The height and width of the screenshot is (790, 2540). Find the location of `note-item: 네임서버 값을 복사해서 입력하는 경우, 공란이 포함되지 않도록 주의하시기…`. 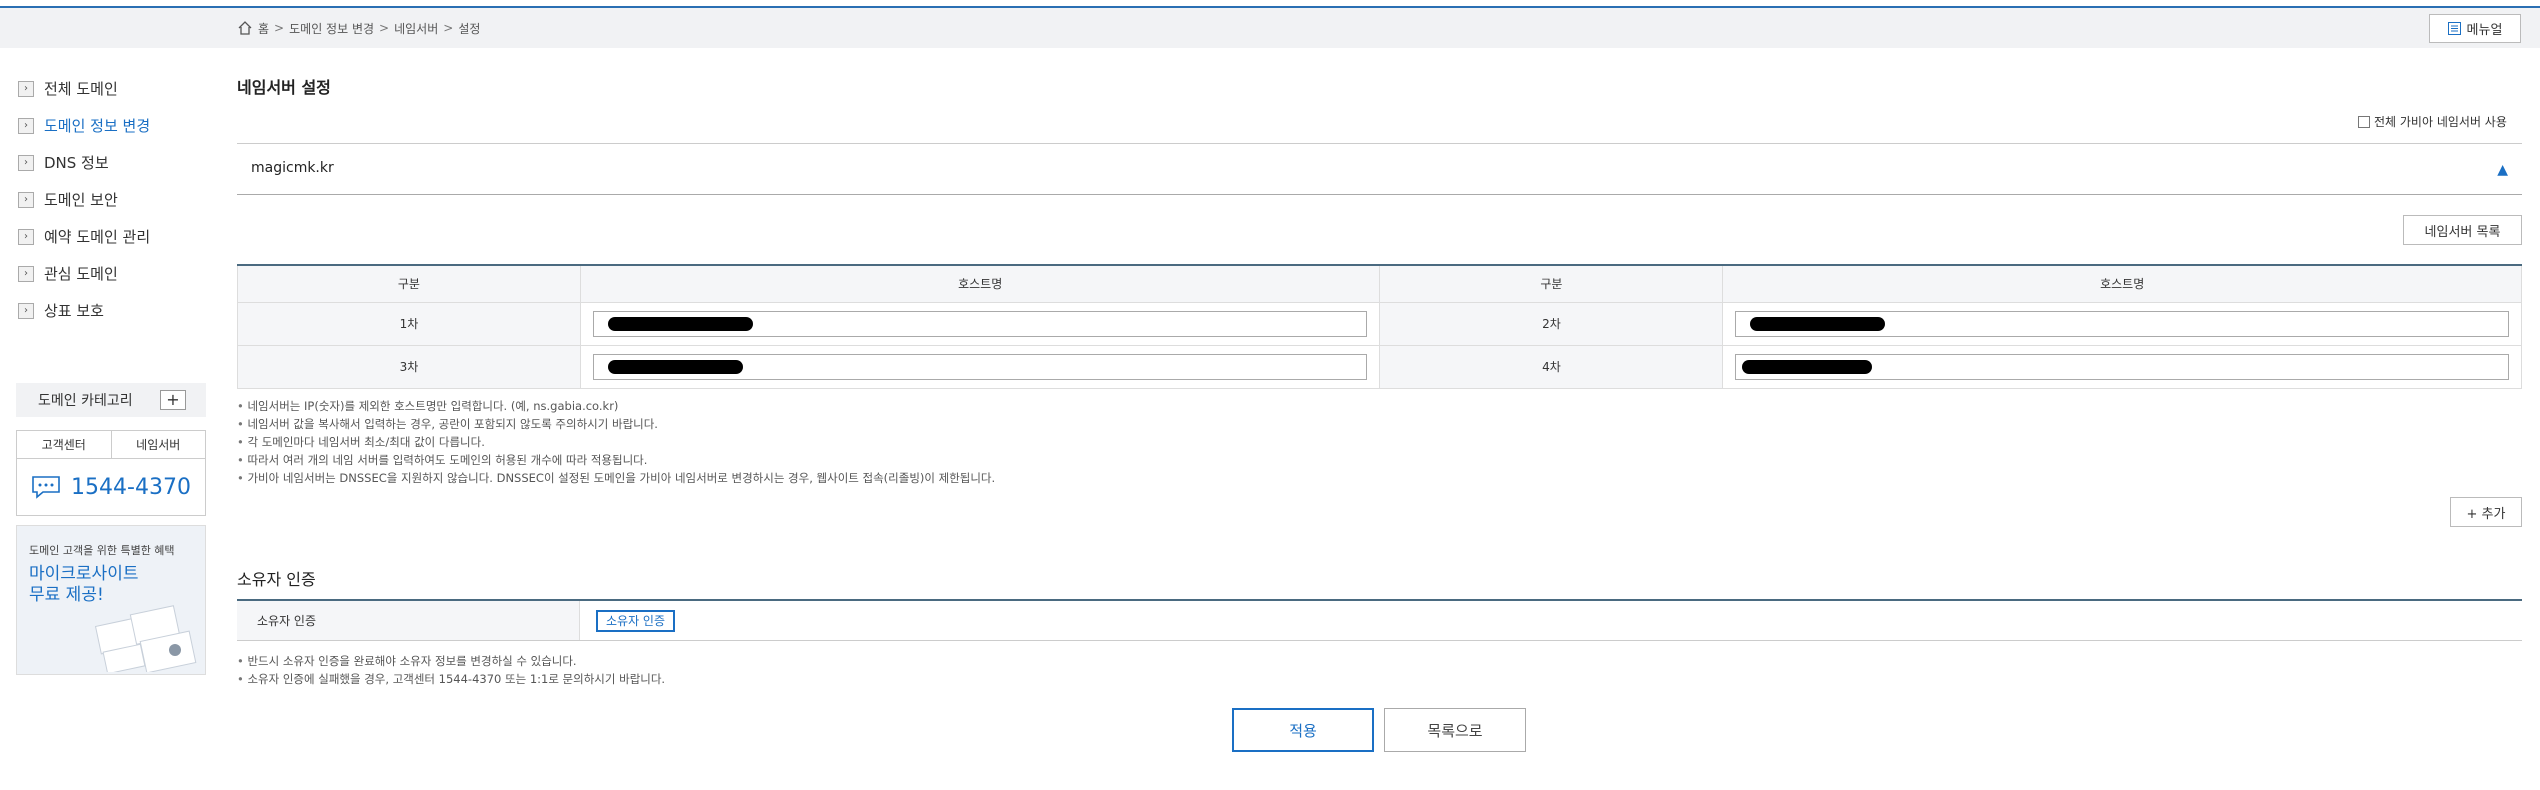

note-item: 네임서버 값을 복사해서 입력하는 경우, 공란이 포함되지 않도록 주의하시기… is located at coordinates (616, 424).